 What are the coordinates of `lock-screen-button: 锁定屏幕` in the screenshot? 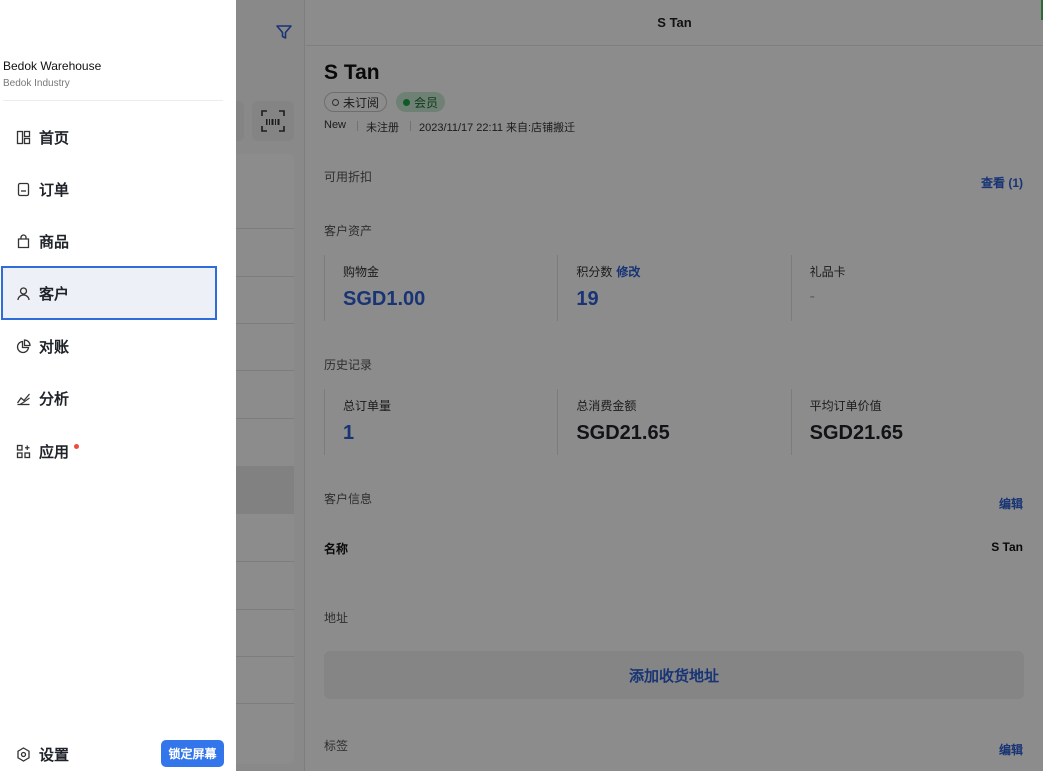 It's located at (192, 753).